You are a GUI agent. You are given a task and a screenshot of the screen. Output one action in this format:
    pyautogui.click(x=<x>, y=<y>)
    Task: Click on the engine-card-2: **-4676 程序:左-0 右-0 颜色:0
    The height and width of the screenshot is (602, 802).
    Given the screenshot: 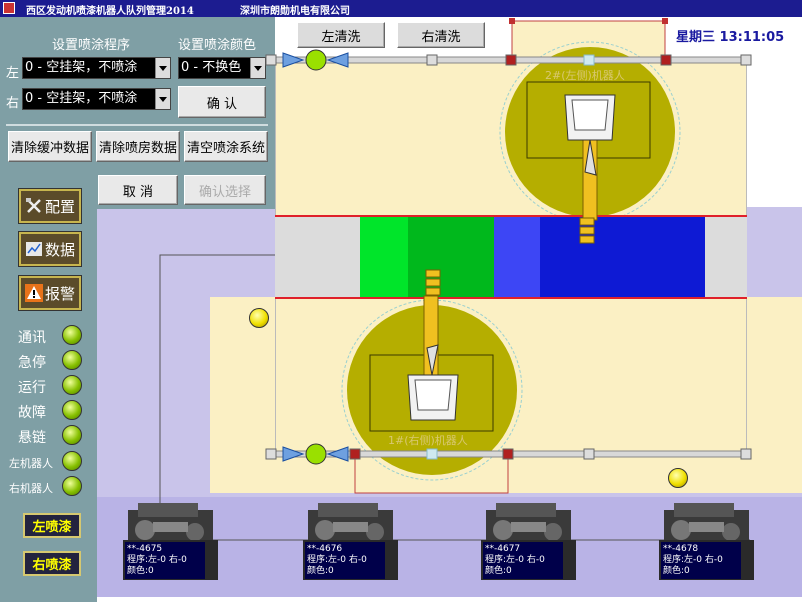 What is the action you would take?
    pyautogui.click(x=350, y=541)
    